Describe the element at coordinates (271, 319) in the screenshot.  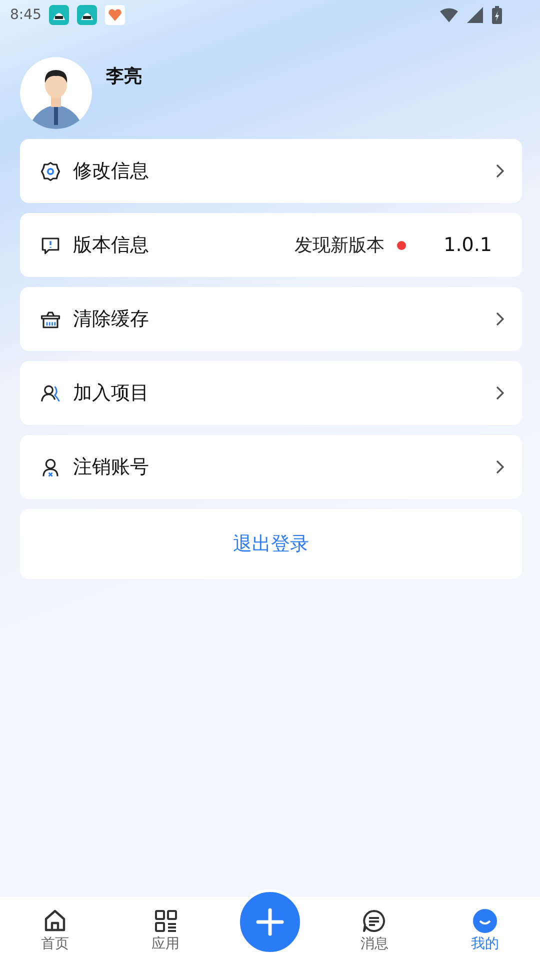
I see `menu-item: 清除缓存` at that location.